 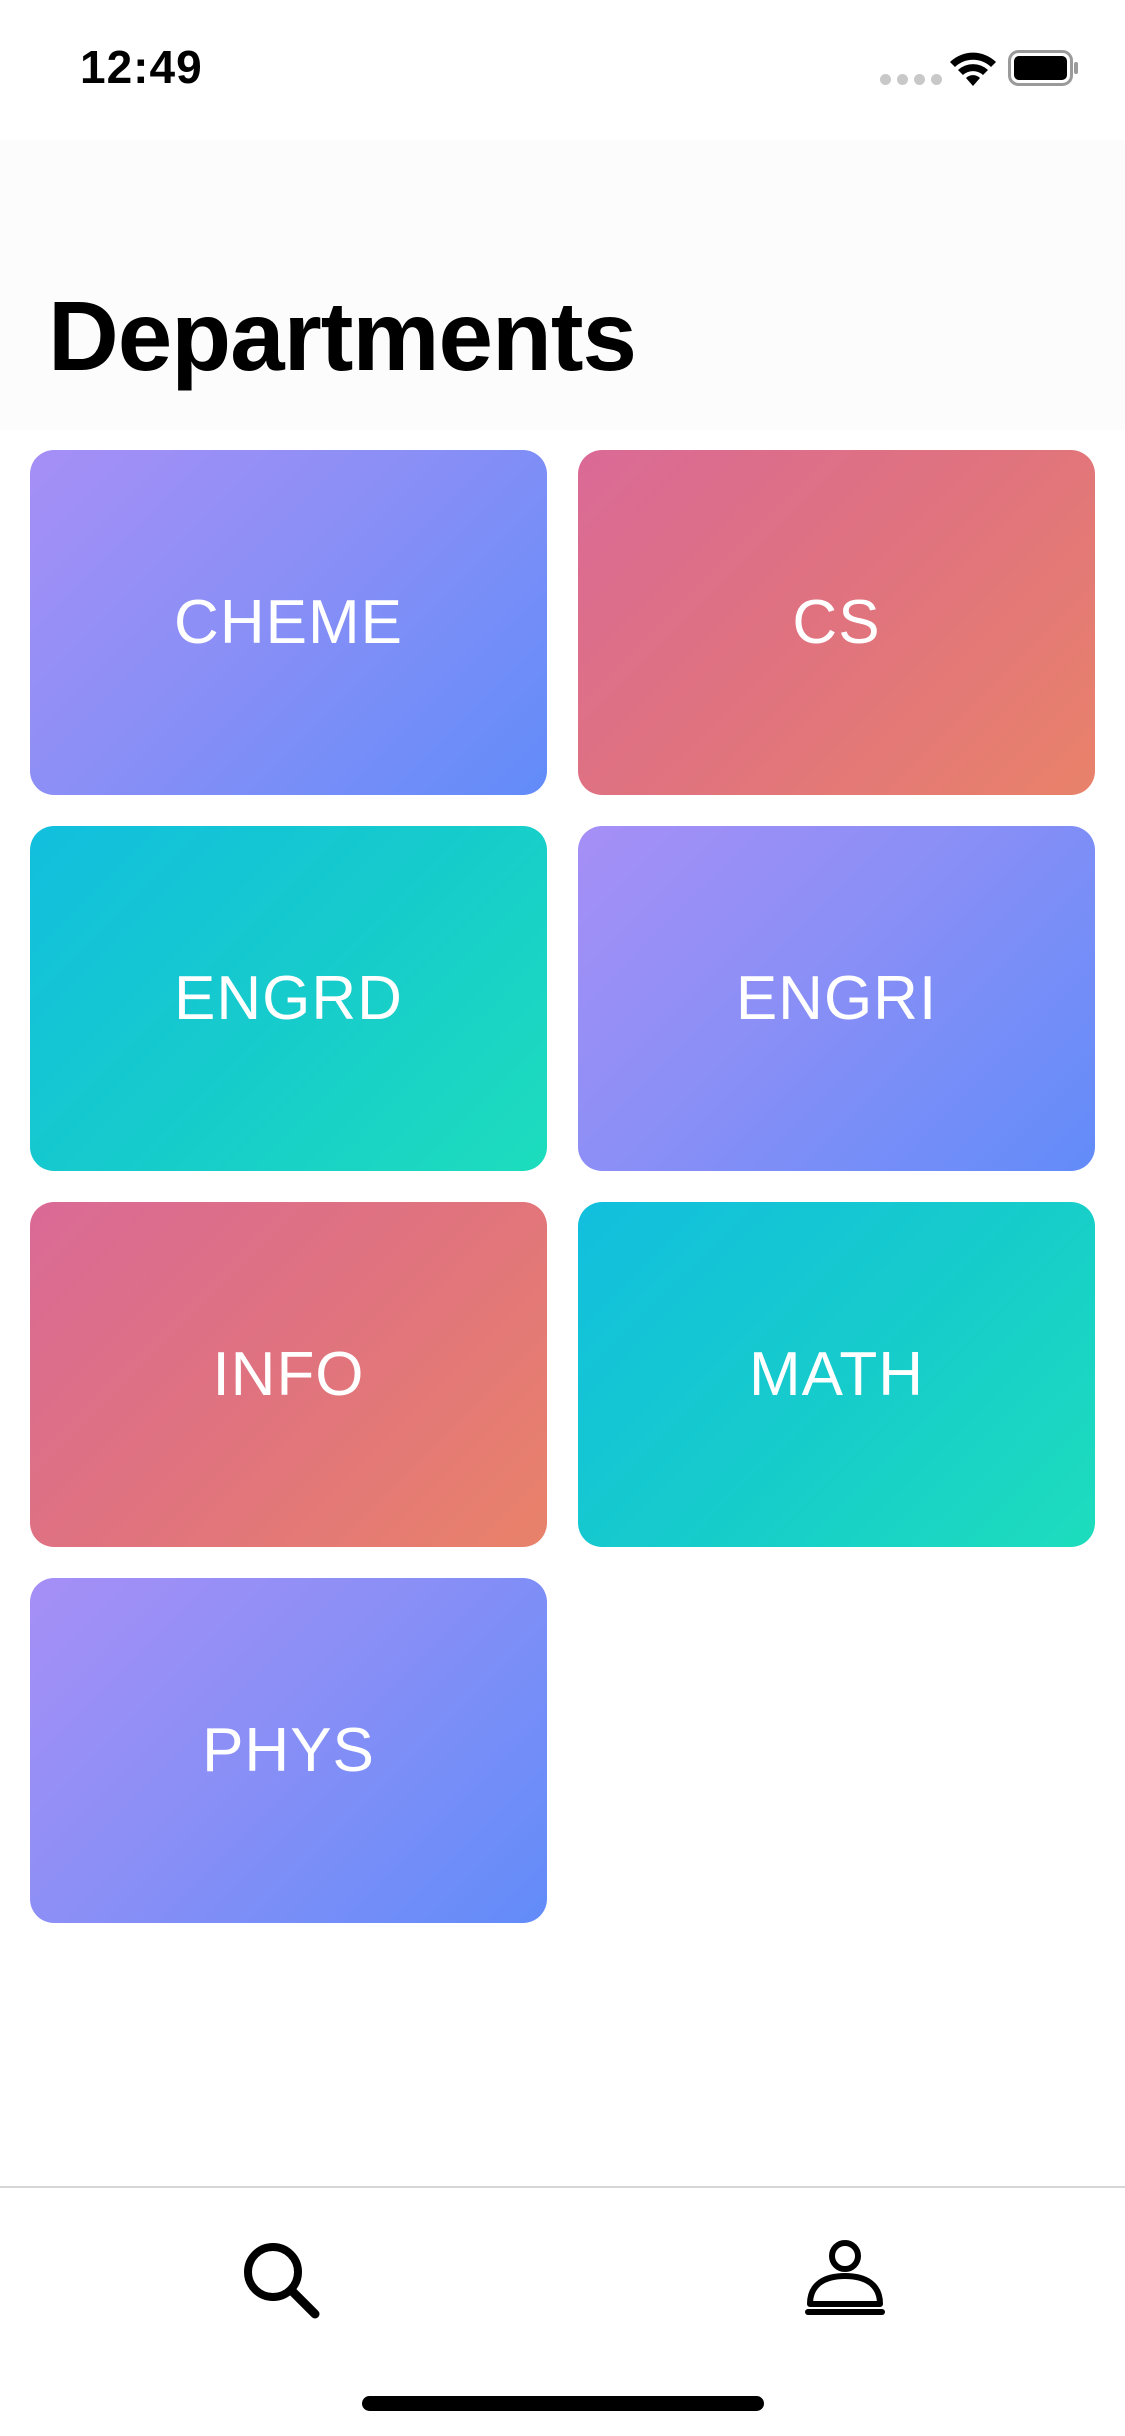 What do you see at coordinates (562, 70) in the screenshot?
I see `status-bar: 12:49` at bounding box center [562, 70].